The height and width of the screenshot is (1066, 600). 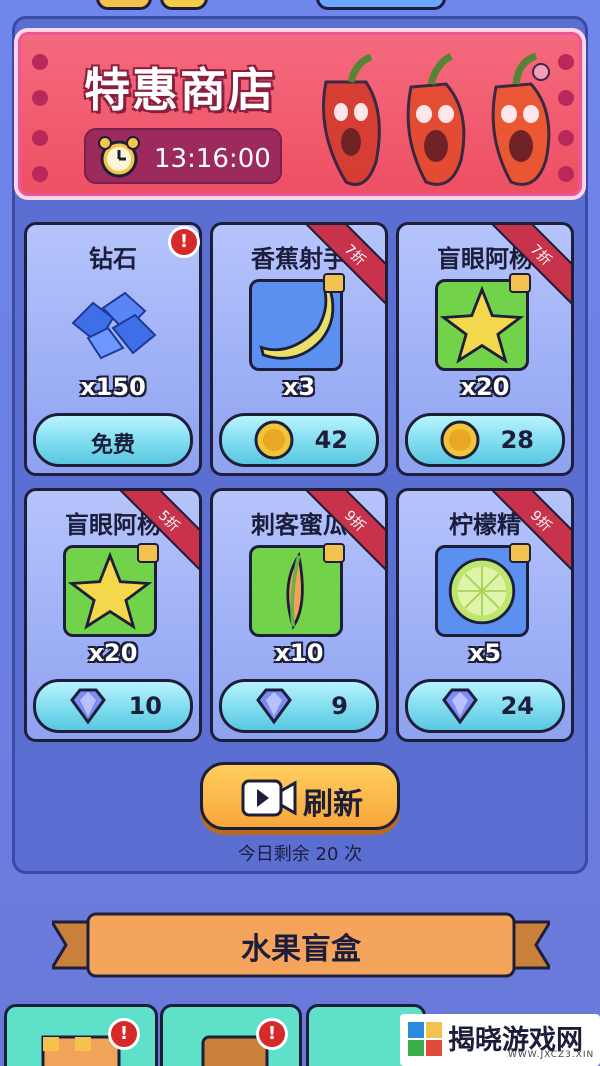 What do you see at coordinates (517, 706) in the screenshot?
I see `item-price: 24` at bounding box center [517, 706].